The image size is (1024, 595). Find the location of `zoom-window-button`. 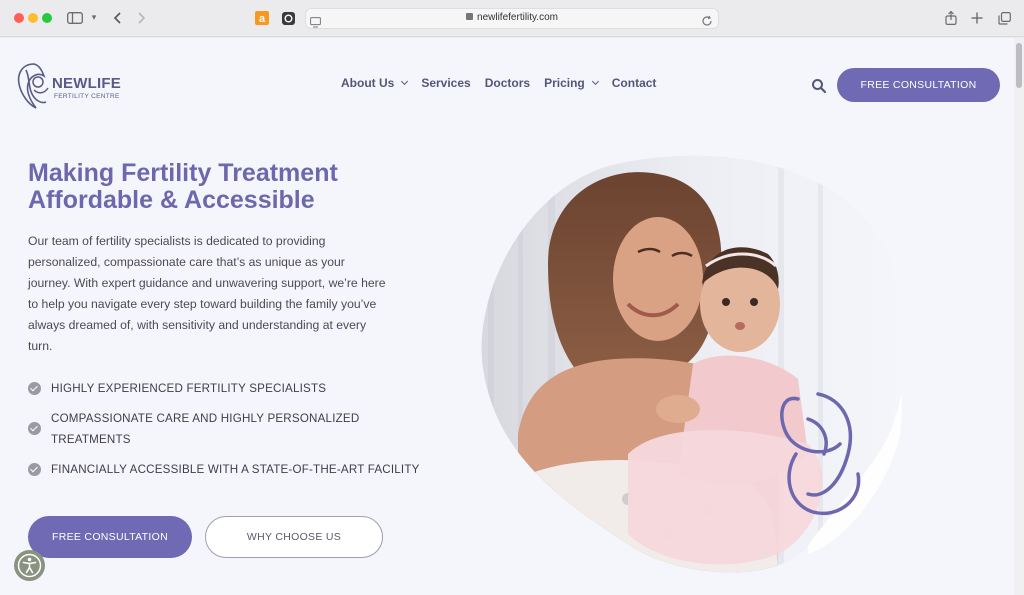

zoom-window-button is located at coordinates (47, 18).